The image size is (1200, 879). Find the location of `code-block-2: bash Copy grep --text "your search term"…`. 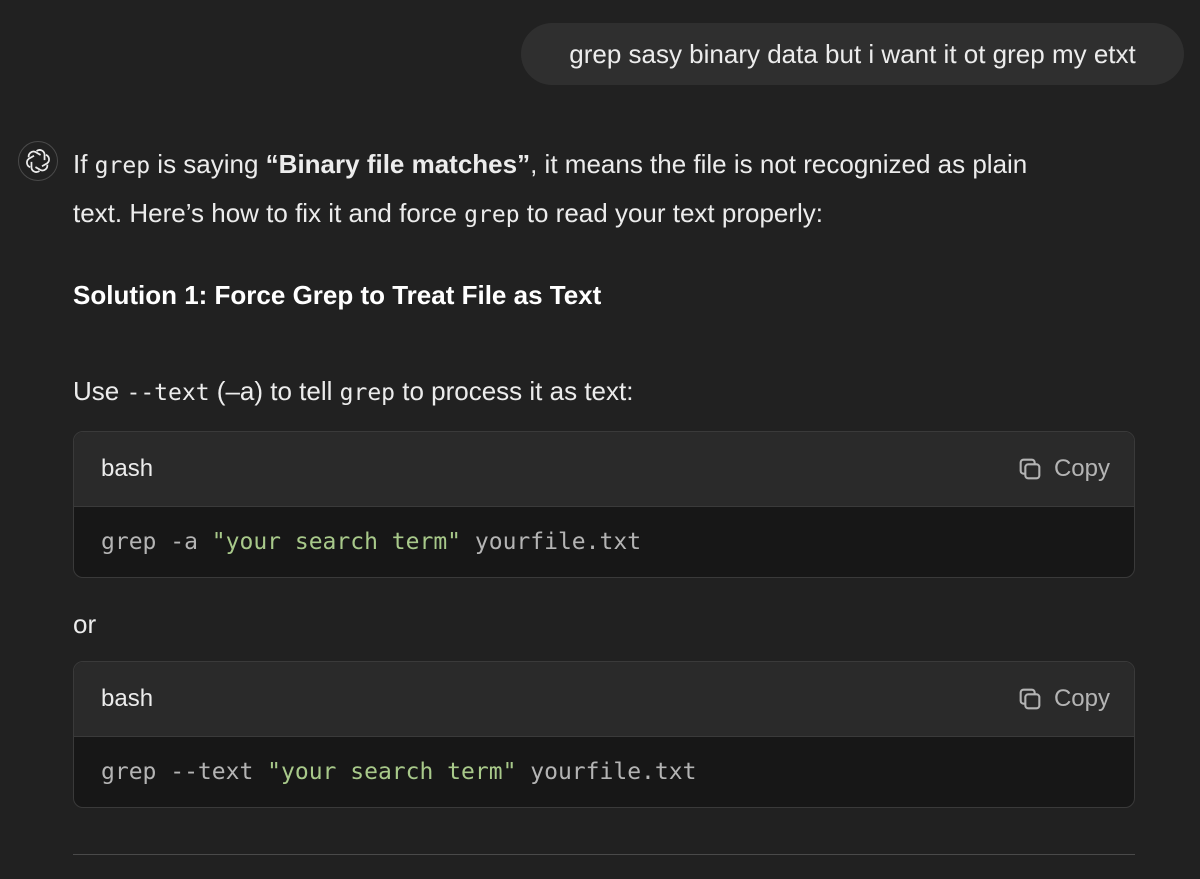

code-block-2: bash Copy grep --text "your search term"… is located at coordinates (604, 734).